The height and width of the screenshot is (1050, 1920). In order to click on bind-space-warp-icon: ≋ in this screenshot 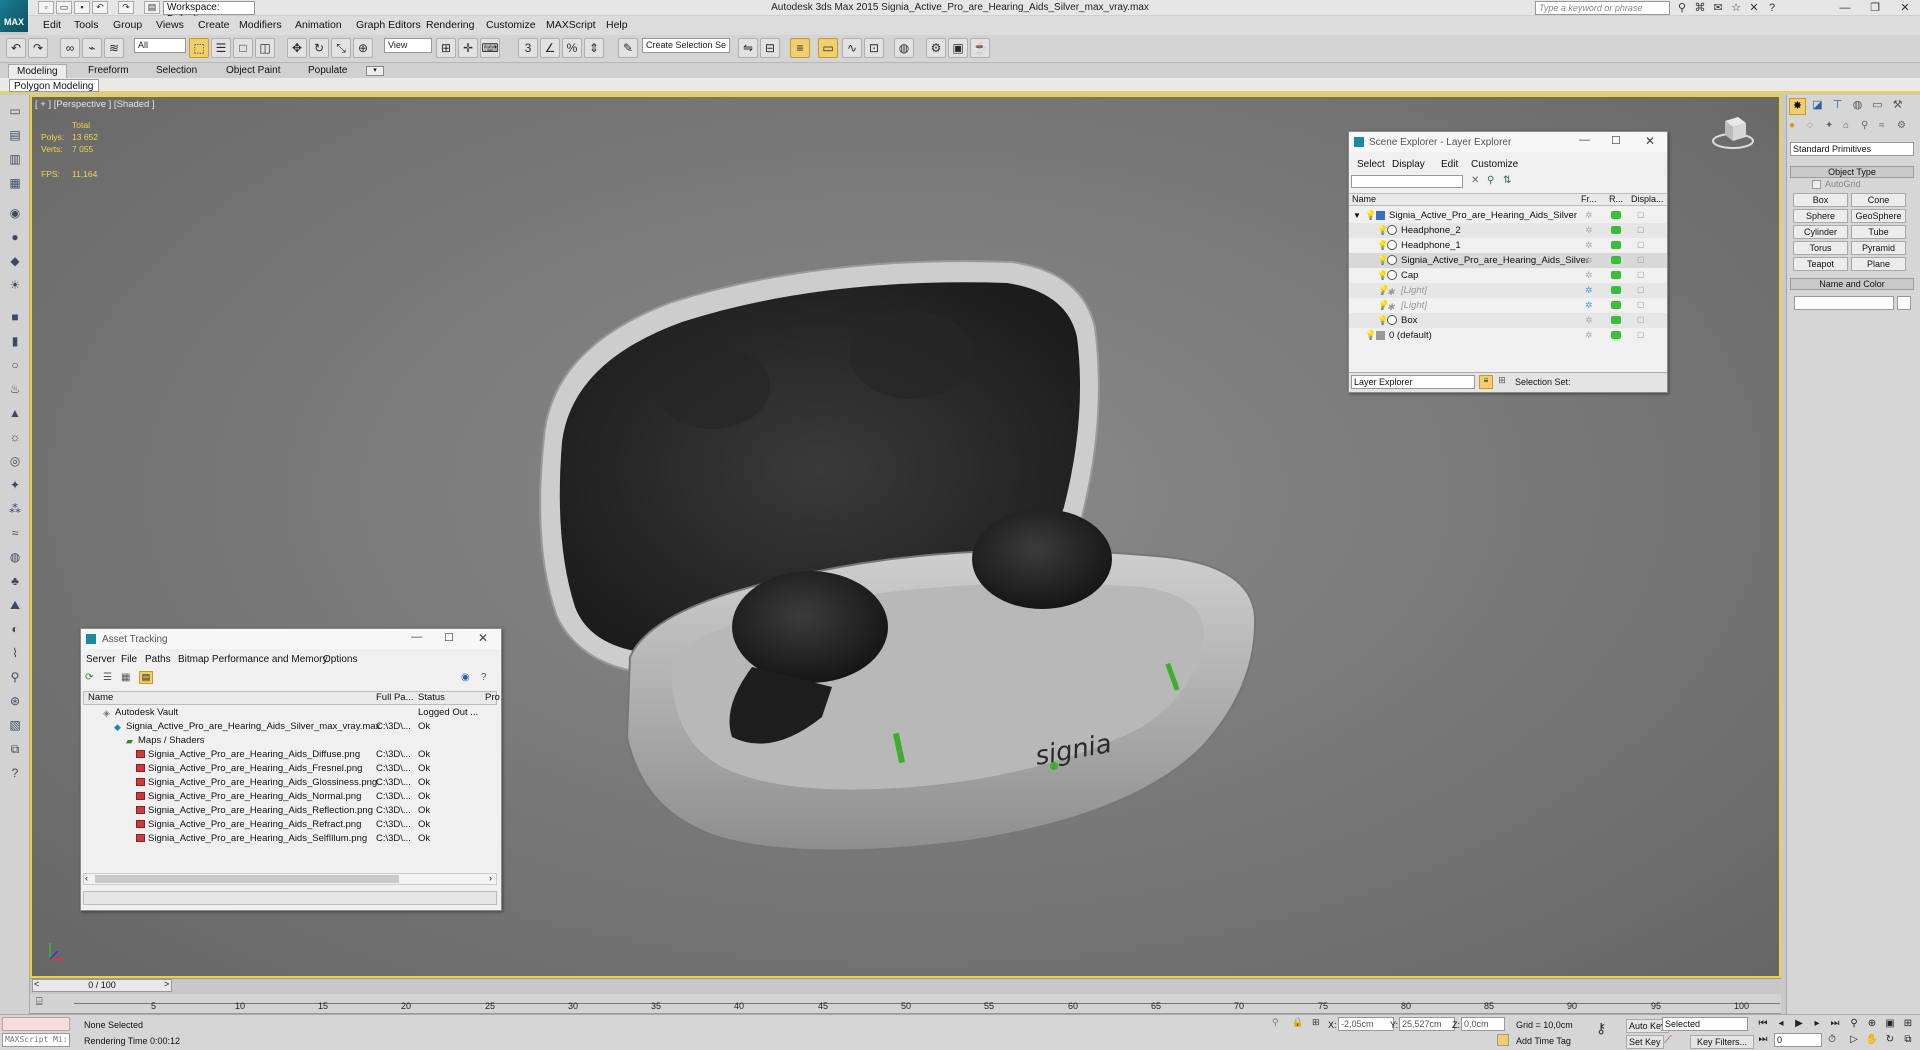, I will do `click(114, 48)`.